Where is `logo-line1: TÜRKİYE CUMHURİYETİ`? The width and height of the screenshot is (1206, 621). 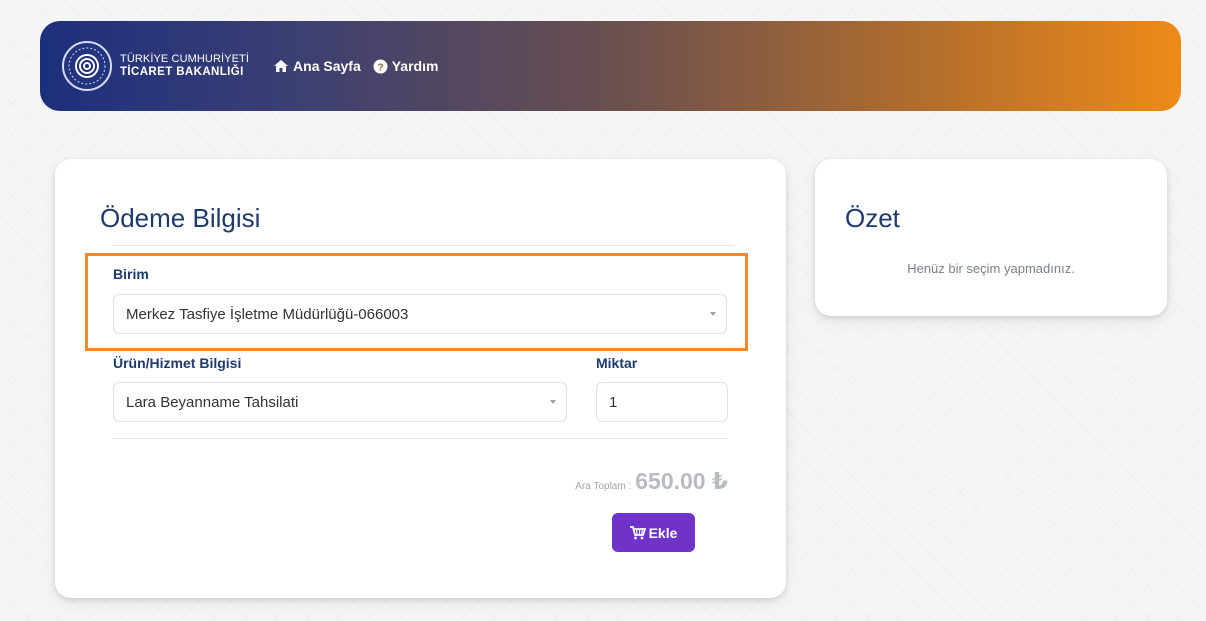 logo-line1: TÜRKİYE CUMHURİYETİ is located at coordinates (185, 59).